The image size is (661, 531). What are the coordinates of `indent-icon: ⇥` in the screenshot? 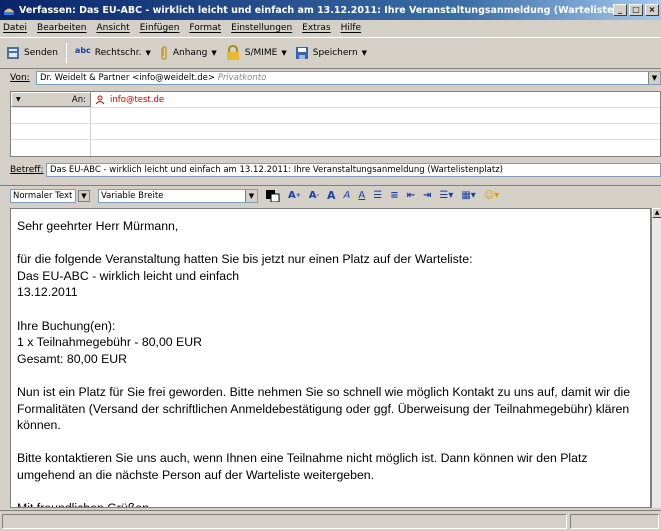 It's located at (427, 195).